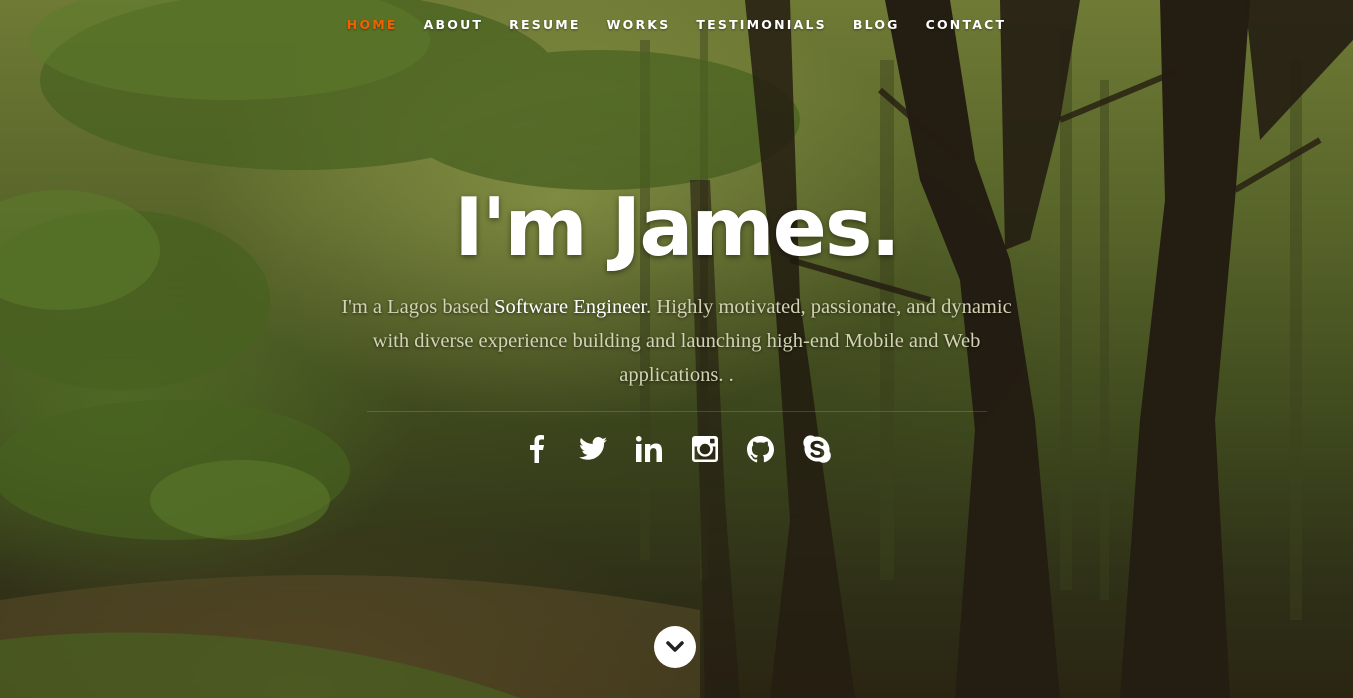  Describe the element at coordinates (372, 24) in the screenshot. I see `nav-item-home: HOME` at that location.